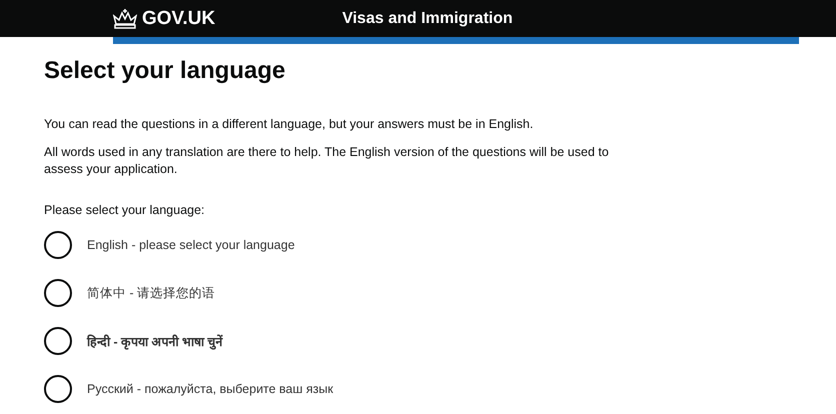 This screenshot has height=414, width=836. What do you see at coordinates (151, 293) in the screenshot?
I see `language-option-label: 简体中 - 请选择您的语` at bounding box center [151, 293].